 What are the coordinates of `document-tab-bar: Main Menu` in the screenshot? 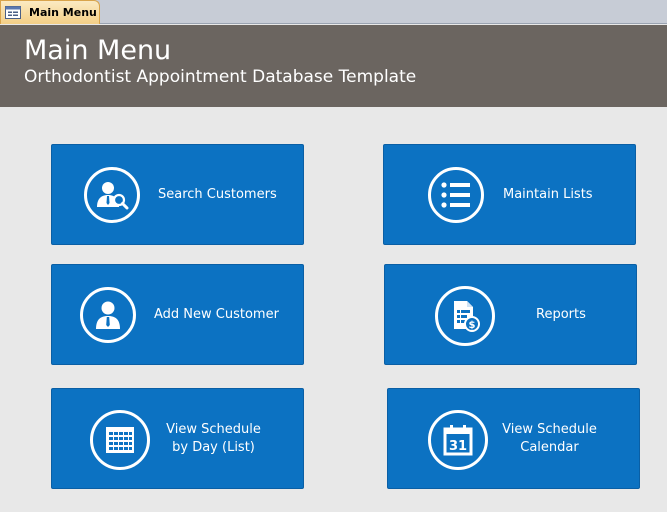 It's located at (333, 12).